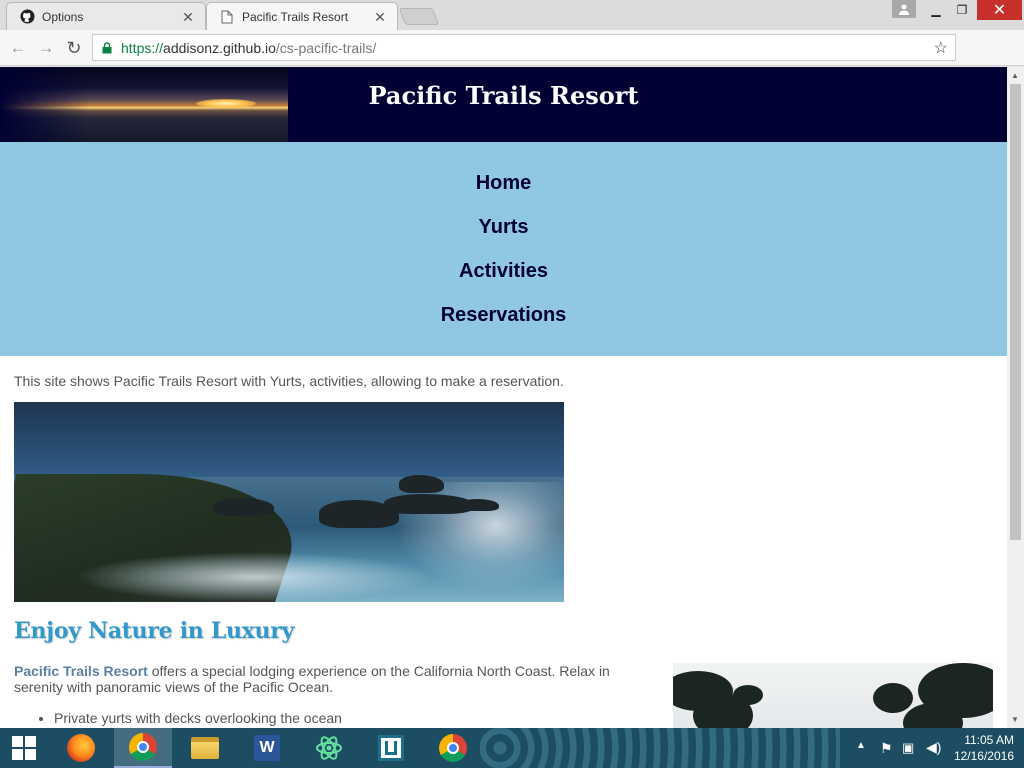 The image size is (1024, 768). I want to click on app-icon, so click(391, 748).